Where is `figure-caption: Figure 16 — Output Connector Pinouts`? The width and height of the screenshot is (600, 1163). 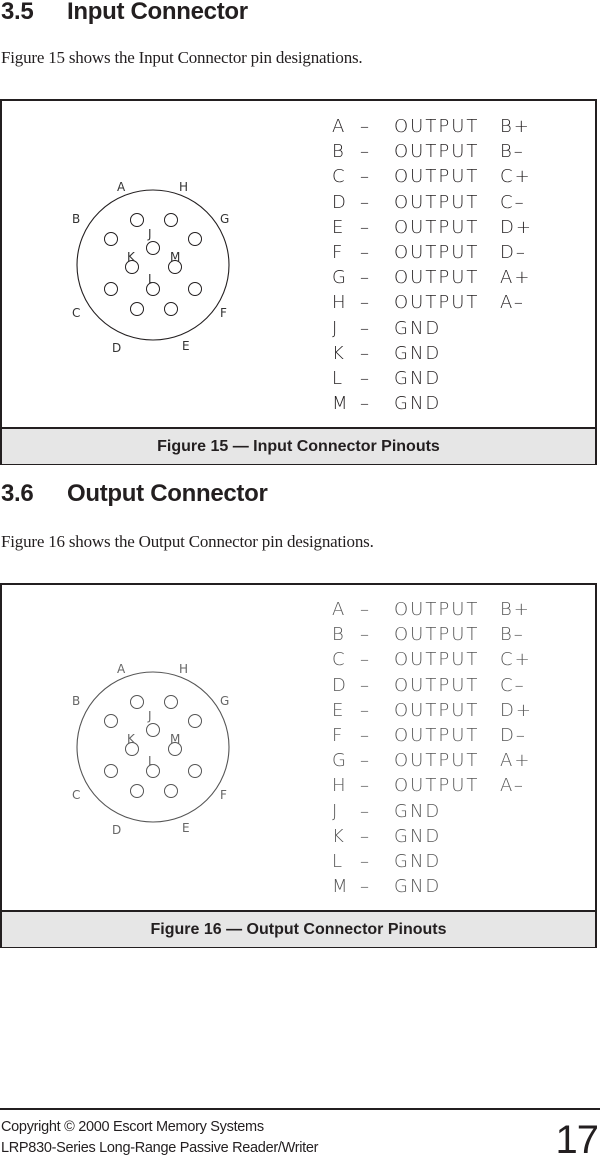 figure-caption: Figure 16 — Output Connector Pinouts is located at coordinates (298, 929).